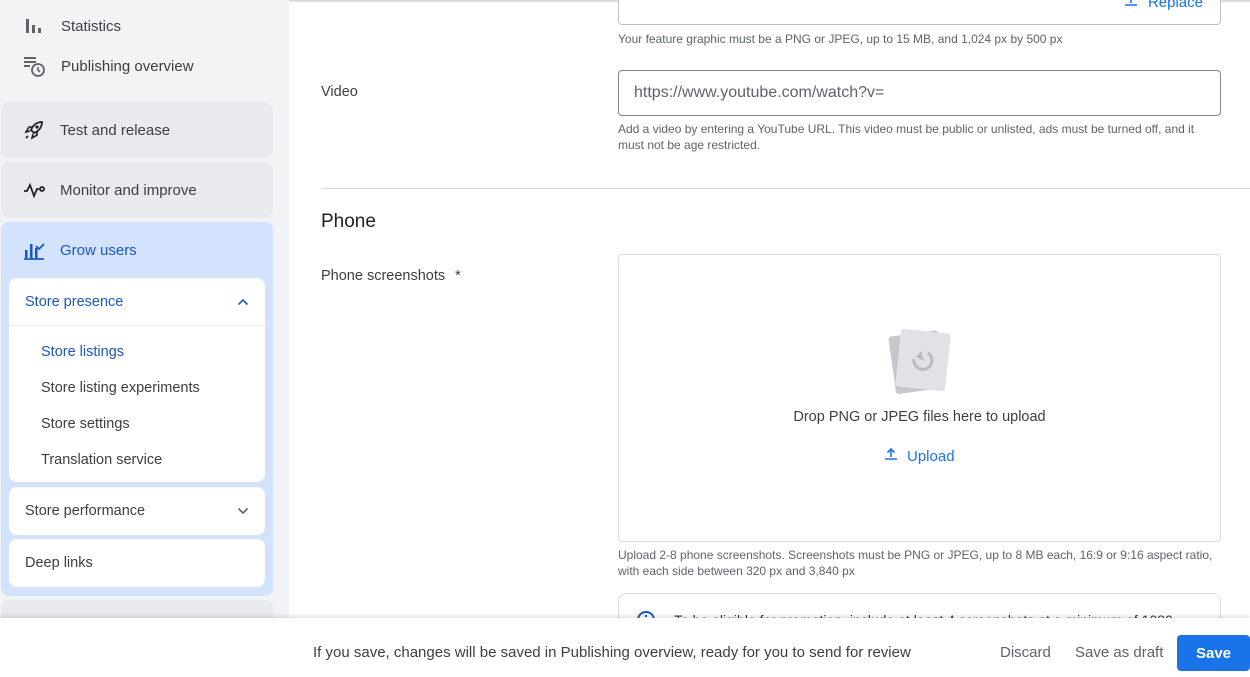 This screenshot has width=1250, height=677. What do you see at coordinates (85, 511) in the screenshot?
I see `store-performance-label: Store performance` at bounding box center [85, 511].